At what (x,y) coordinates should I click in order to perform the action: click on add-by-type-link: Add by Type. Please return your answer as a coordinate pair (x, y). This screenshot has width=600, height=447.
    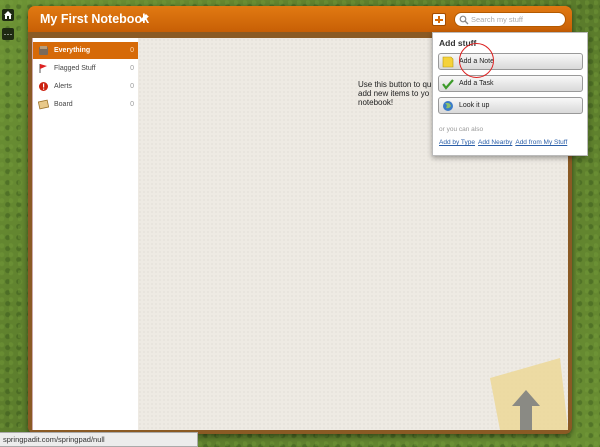
    Looking at the image, I should click on (457, 142).